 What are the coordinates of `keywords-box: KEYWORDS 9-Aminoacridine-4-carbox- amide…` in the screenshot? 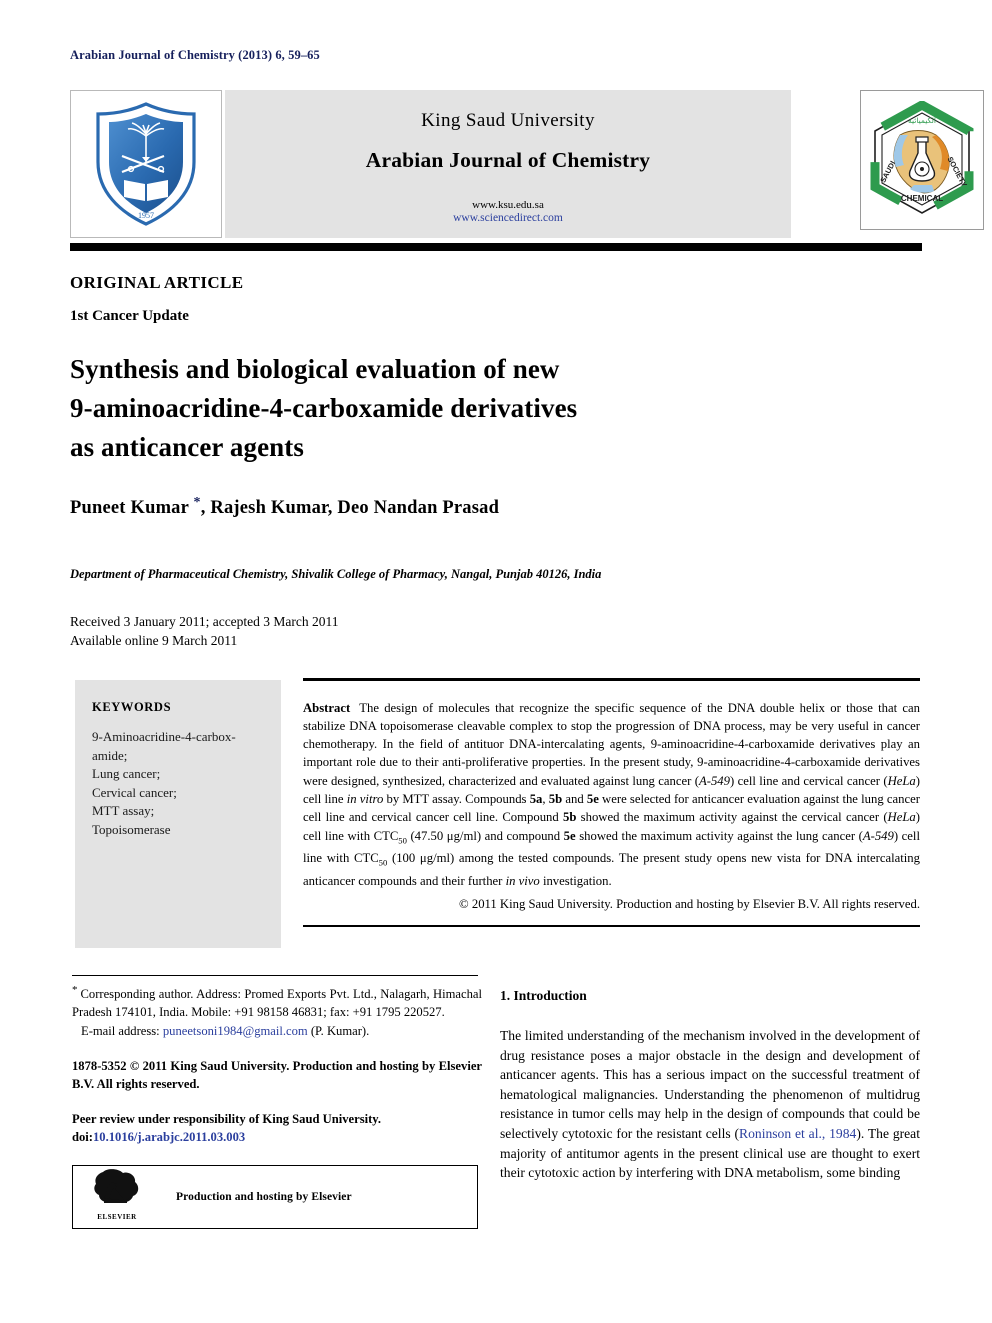 It's located at (178, 814).